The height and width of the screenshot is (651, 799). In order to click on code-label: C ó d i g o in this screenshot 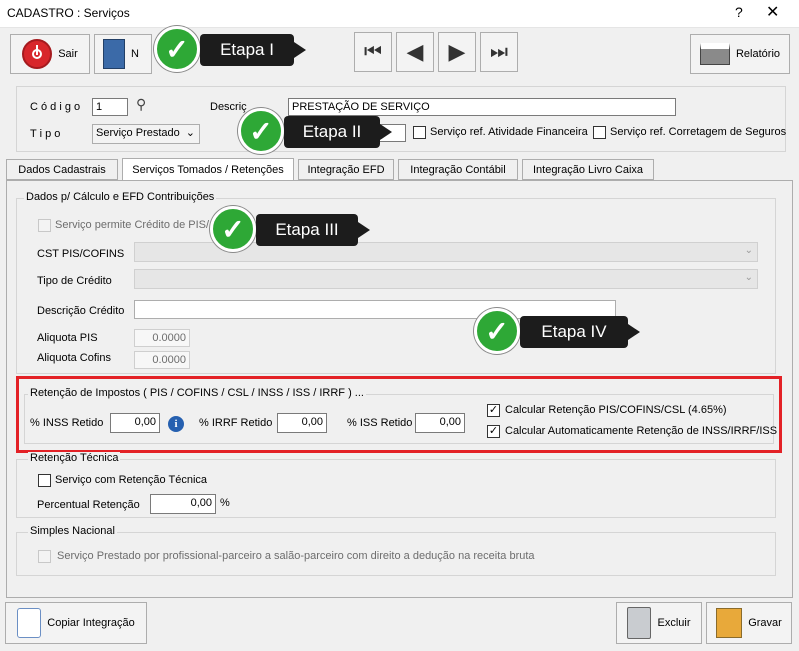, I will do `click(55, 107)`.